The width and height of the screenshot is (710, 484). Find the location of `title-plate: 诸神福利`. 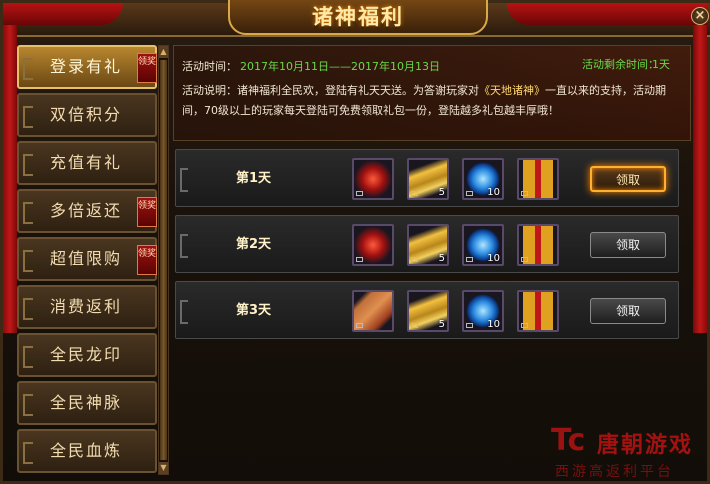

title-plate: 诸神福利 is located at coordinates (358, 17).